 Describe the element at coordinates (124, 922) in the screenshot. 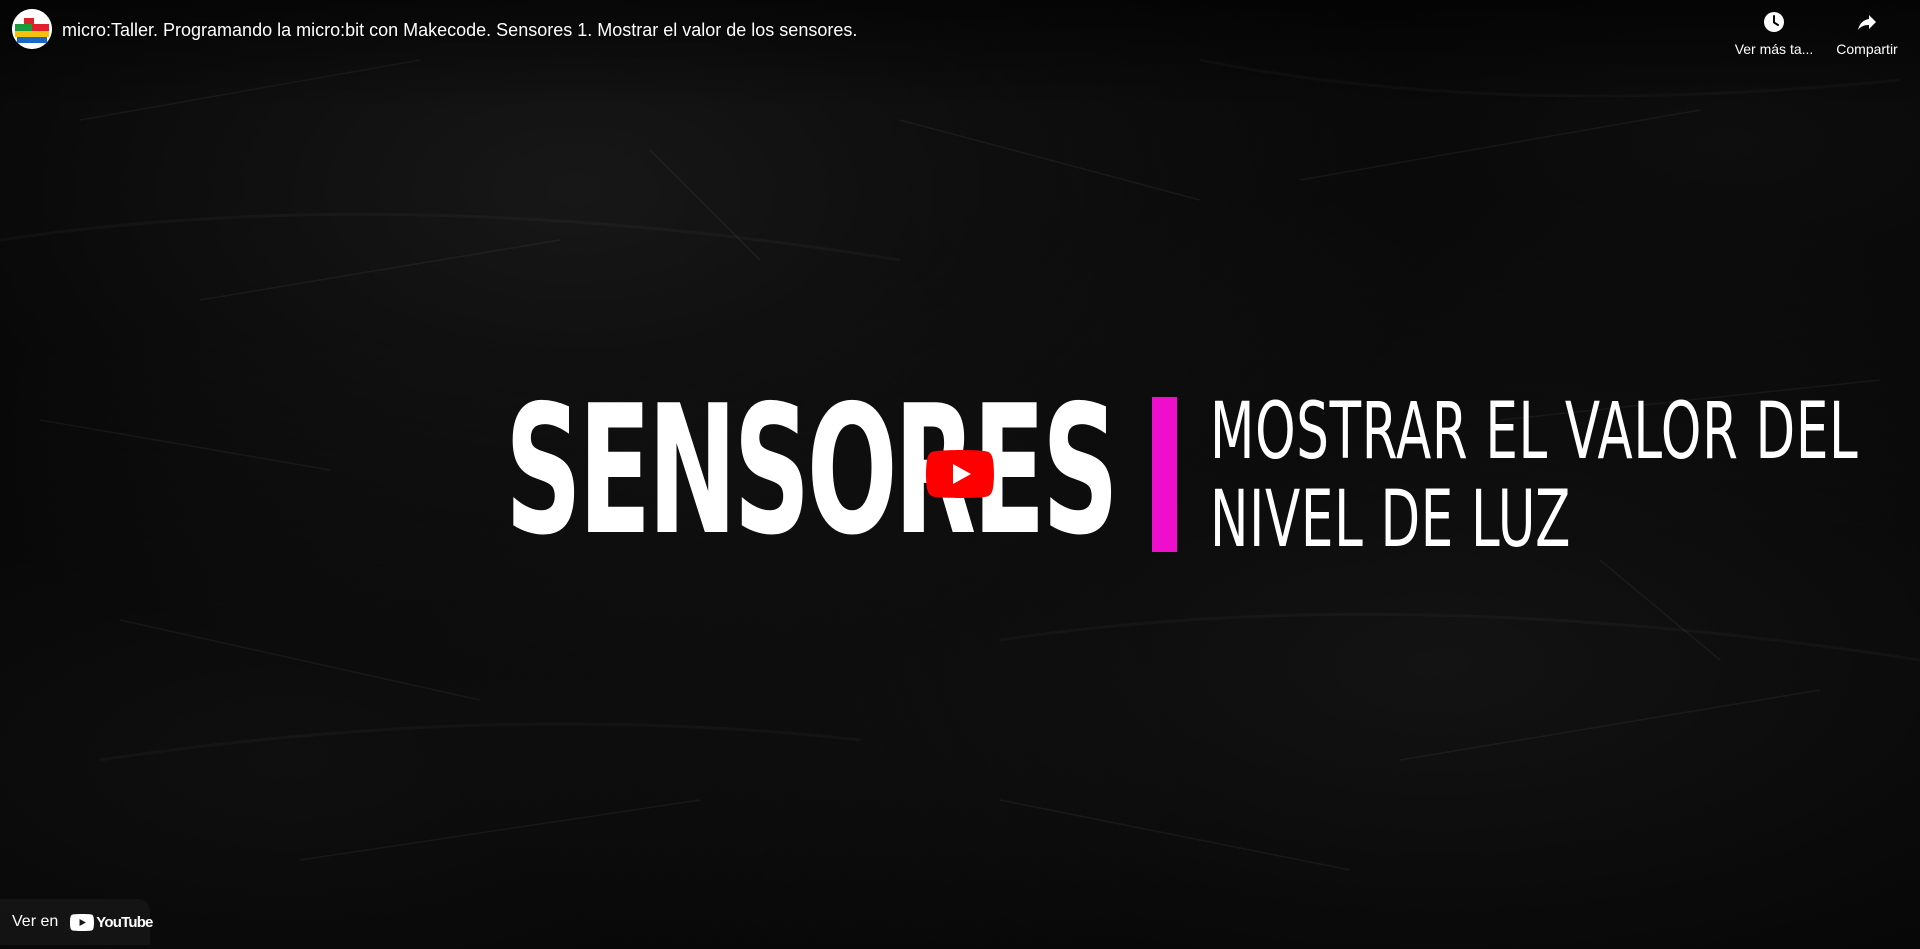

I see `youtube-wordmark: YouTube` at that location.